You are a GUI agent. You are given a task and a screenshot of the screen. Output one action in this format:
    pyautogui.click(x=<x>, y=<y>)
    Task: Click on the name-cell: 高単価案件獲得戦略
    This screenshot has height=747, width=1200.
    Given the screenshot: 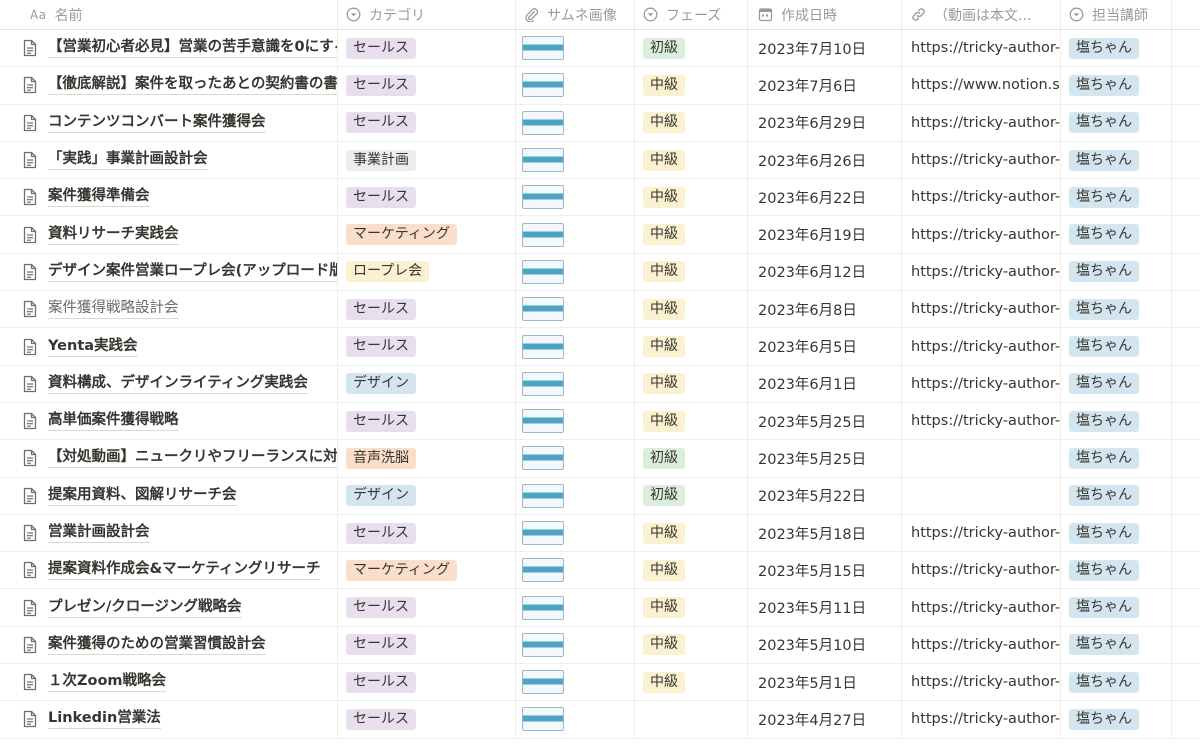 What is the action you would take?
    pyautogui.click(x=169, y=421)
    